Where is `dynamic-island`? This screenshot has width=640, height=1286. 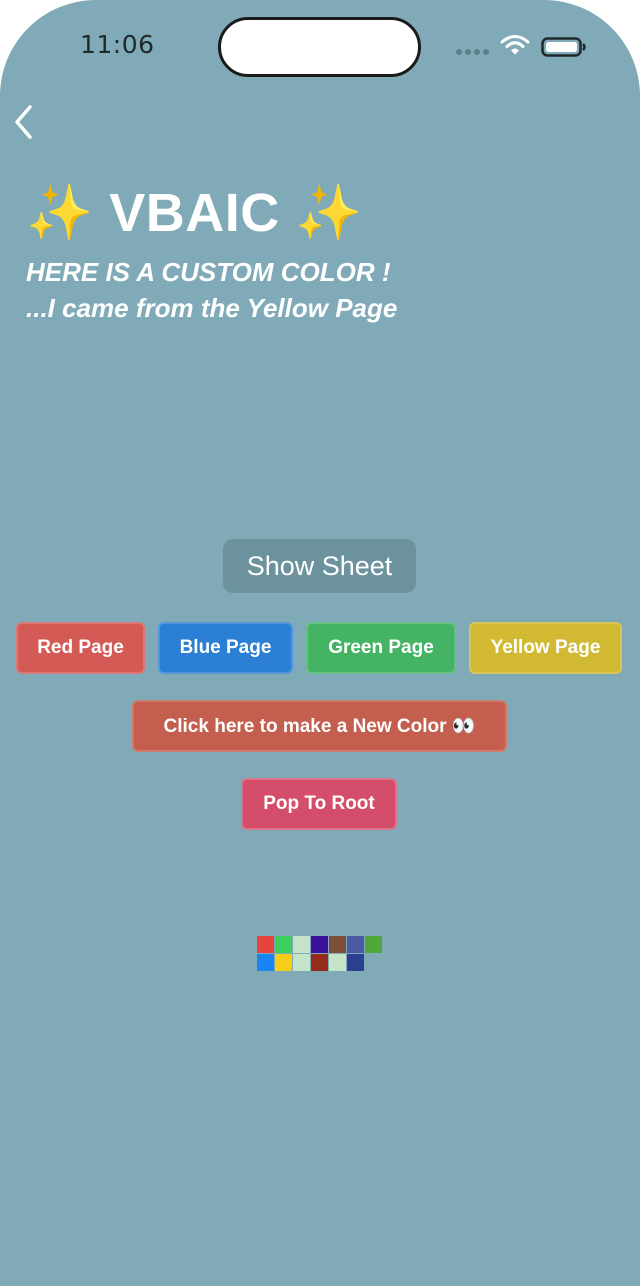
dynamic-island is located at coordinates (319, 47).